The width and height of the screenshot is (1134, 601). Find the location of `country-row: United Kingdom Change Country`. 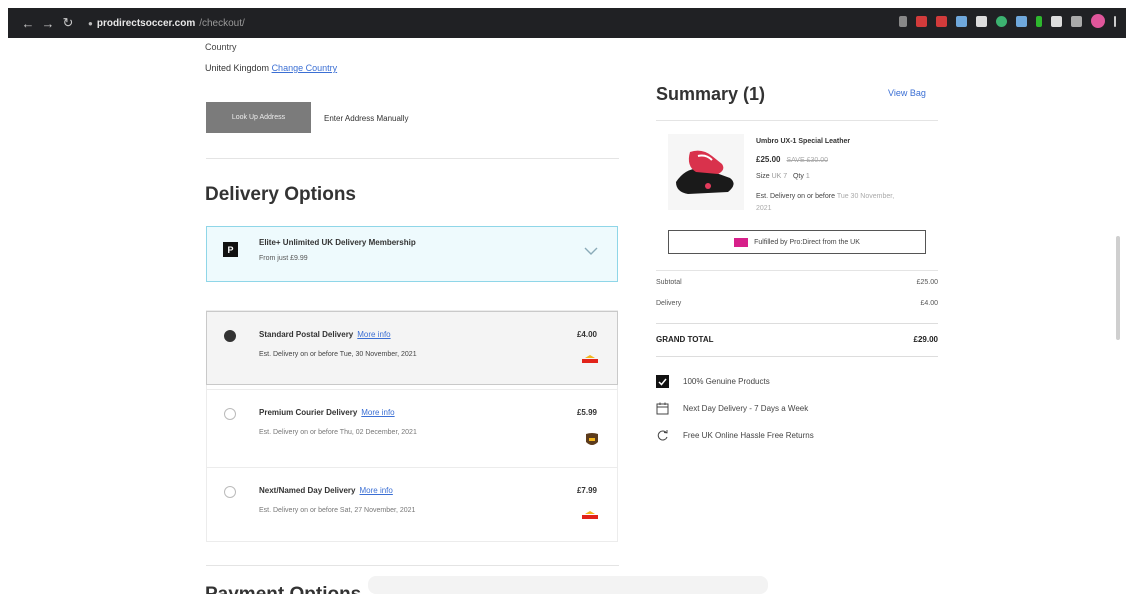

country-row: United Kingdom Change Country is located at coordinates (271, 68).